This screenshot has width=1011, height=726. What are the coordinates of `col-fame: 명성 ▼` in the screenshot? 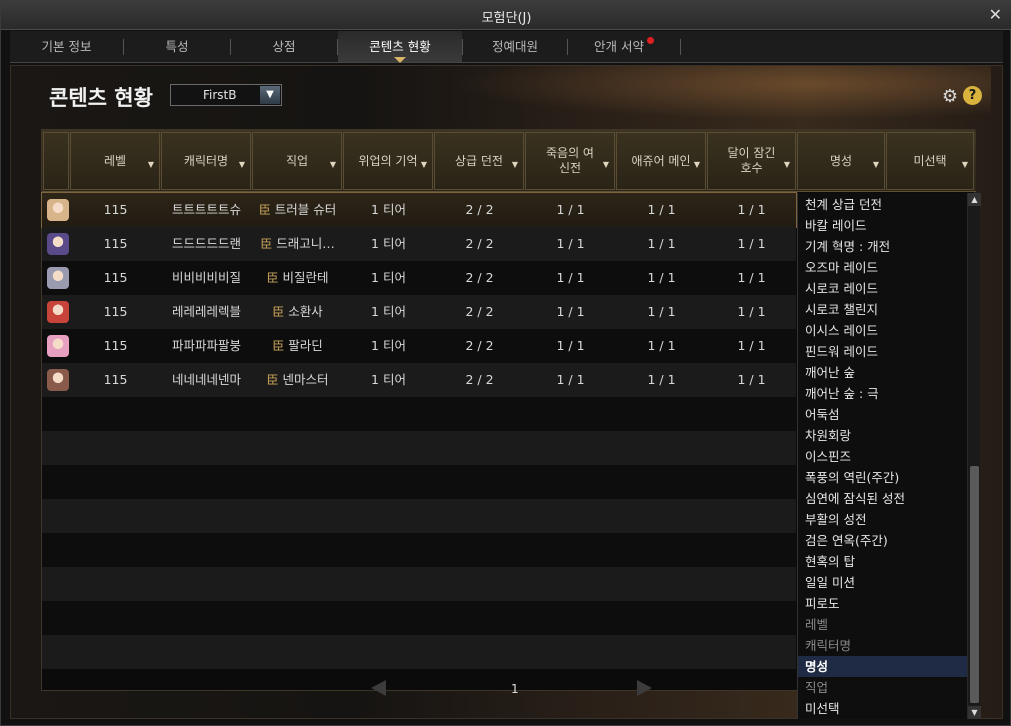 It's located at (841, 161).